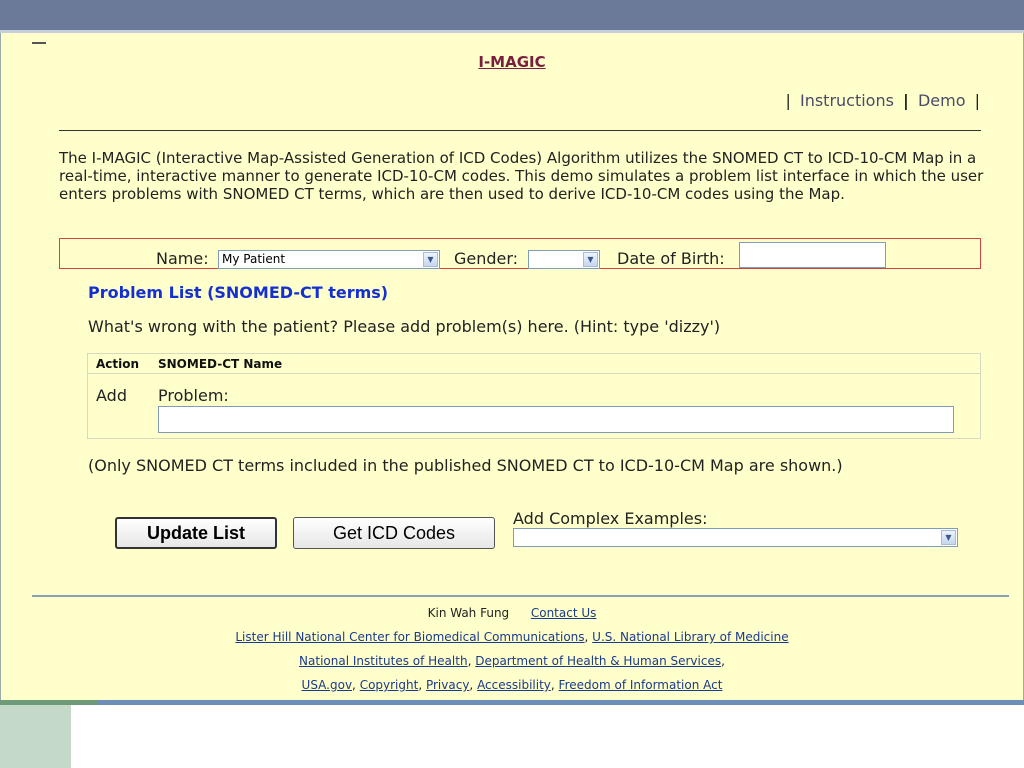 This screenshot has height=768, width=1024. Describe the element at coordinates (118, 364) in the screenshot. I see `column-header-action: Action` at that location.